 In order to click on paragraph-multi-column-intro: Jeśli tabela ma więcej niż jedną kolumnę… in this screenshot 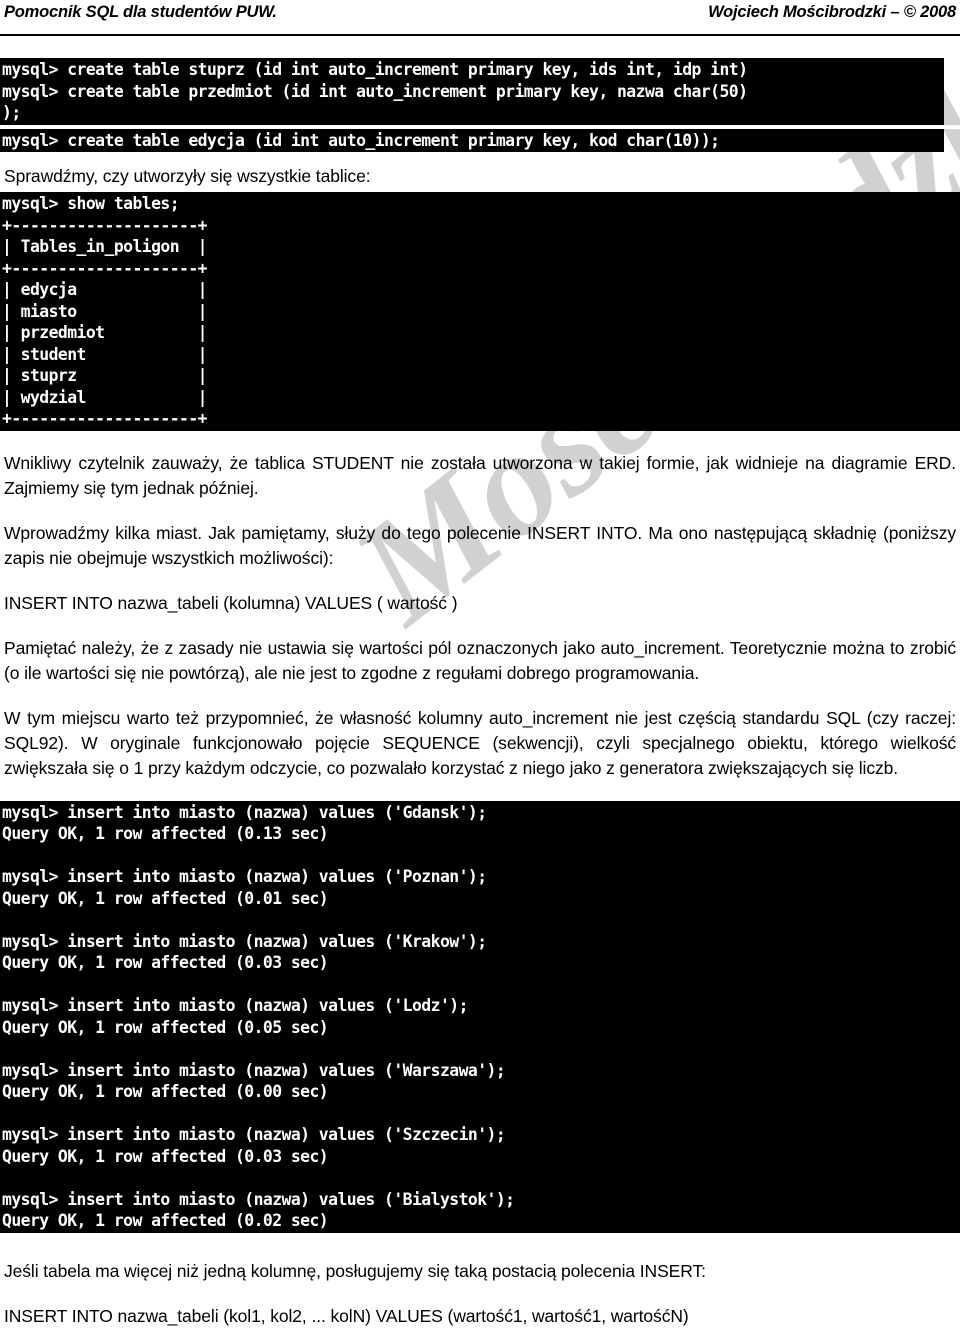, I will do `click(355, 1270)`.